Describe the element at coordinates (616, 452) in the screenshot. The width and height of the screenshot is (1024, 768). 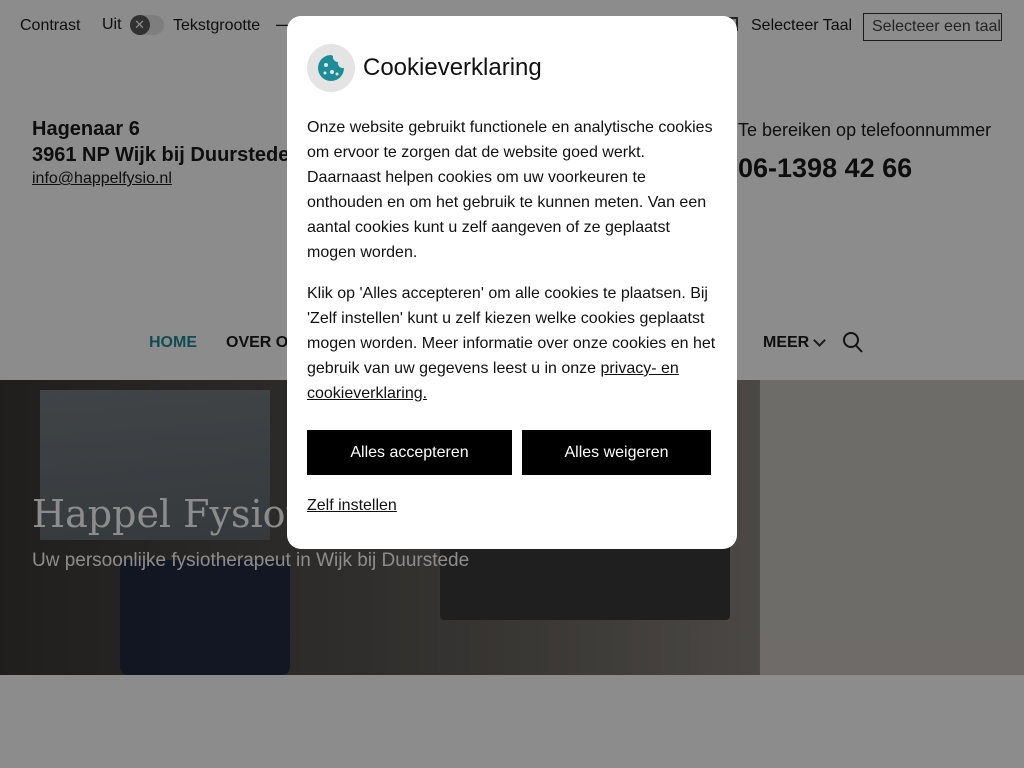
I see `reject-all-button: Alles weigeren` at that location.